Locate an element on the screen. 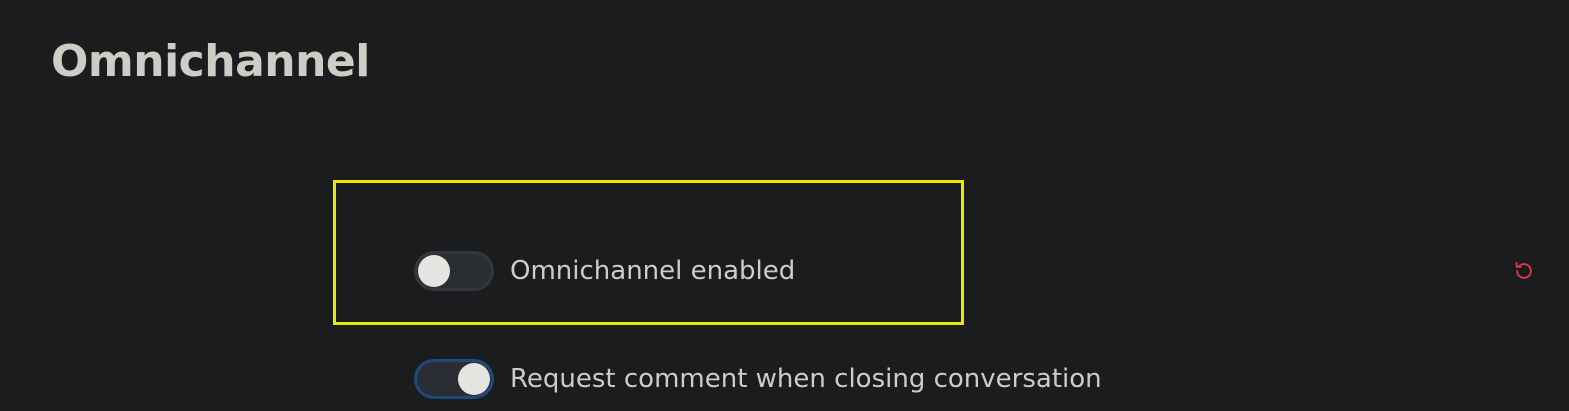 The height and width of the screenshot is (411, 1569). reset-icon is located at coordinates (1524, 271).